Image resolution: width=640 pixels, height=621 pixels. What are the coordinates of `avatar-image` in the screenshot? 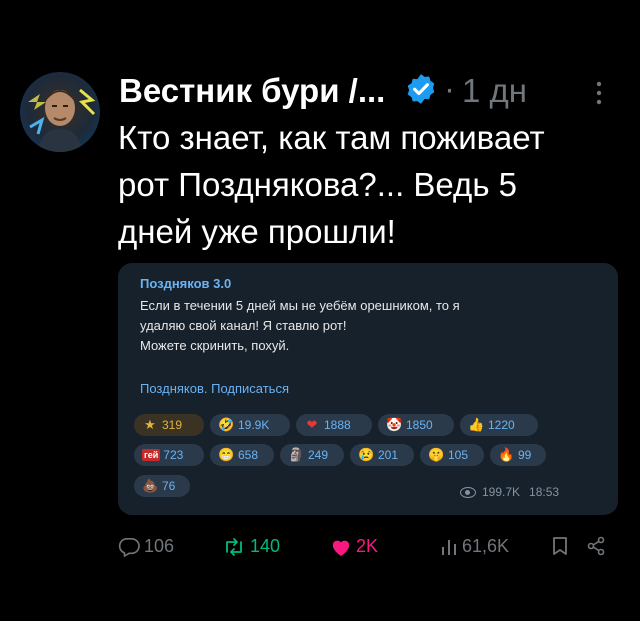 It's located at (62, 120).